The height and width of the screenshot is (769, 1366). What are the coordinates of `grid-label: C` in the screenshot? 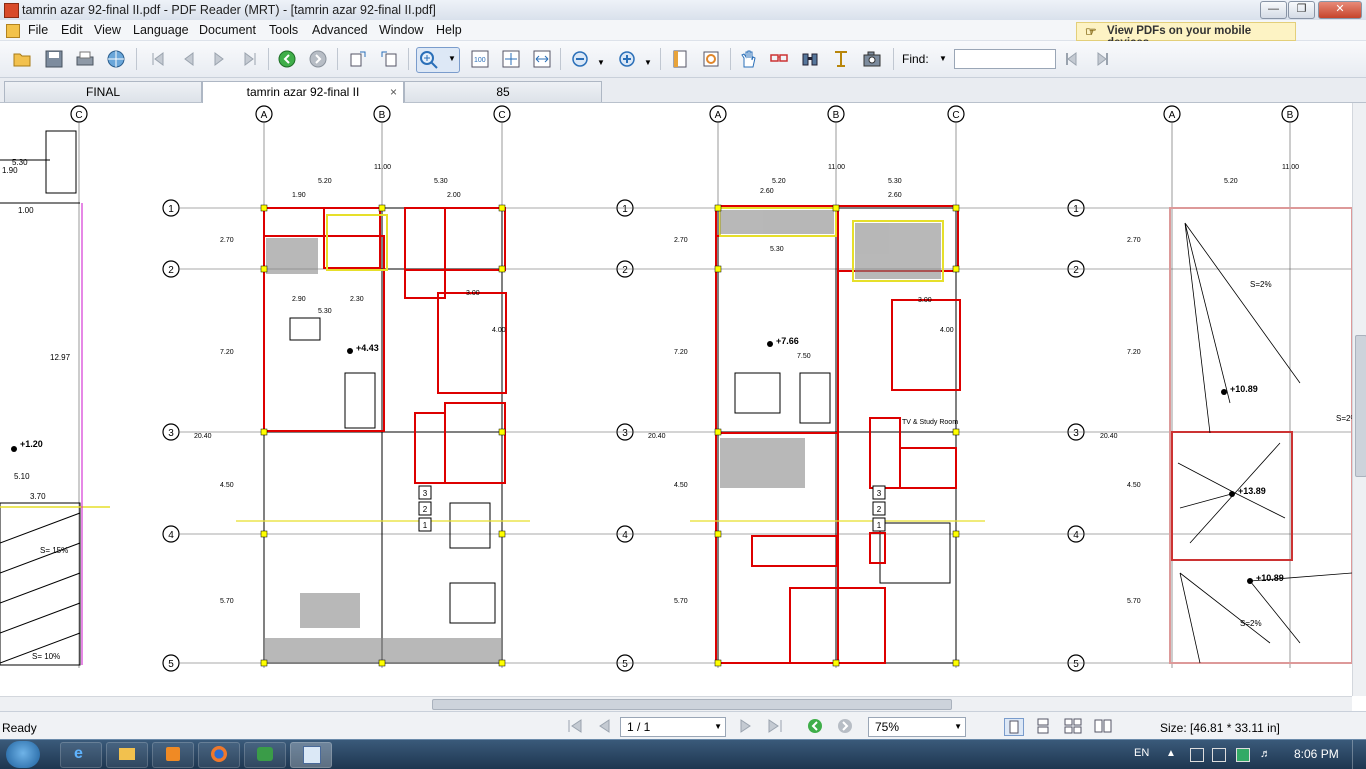 It's located at (501, 115).